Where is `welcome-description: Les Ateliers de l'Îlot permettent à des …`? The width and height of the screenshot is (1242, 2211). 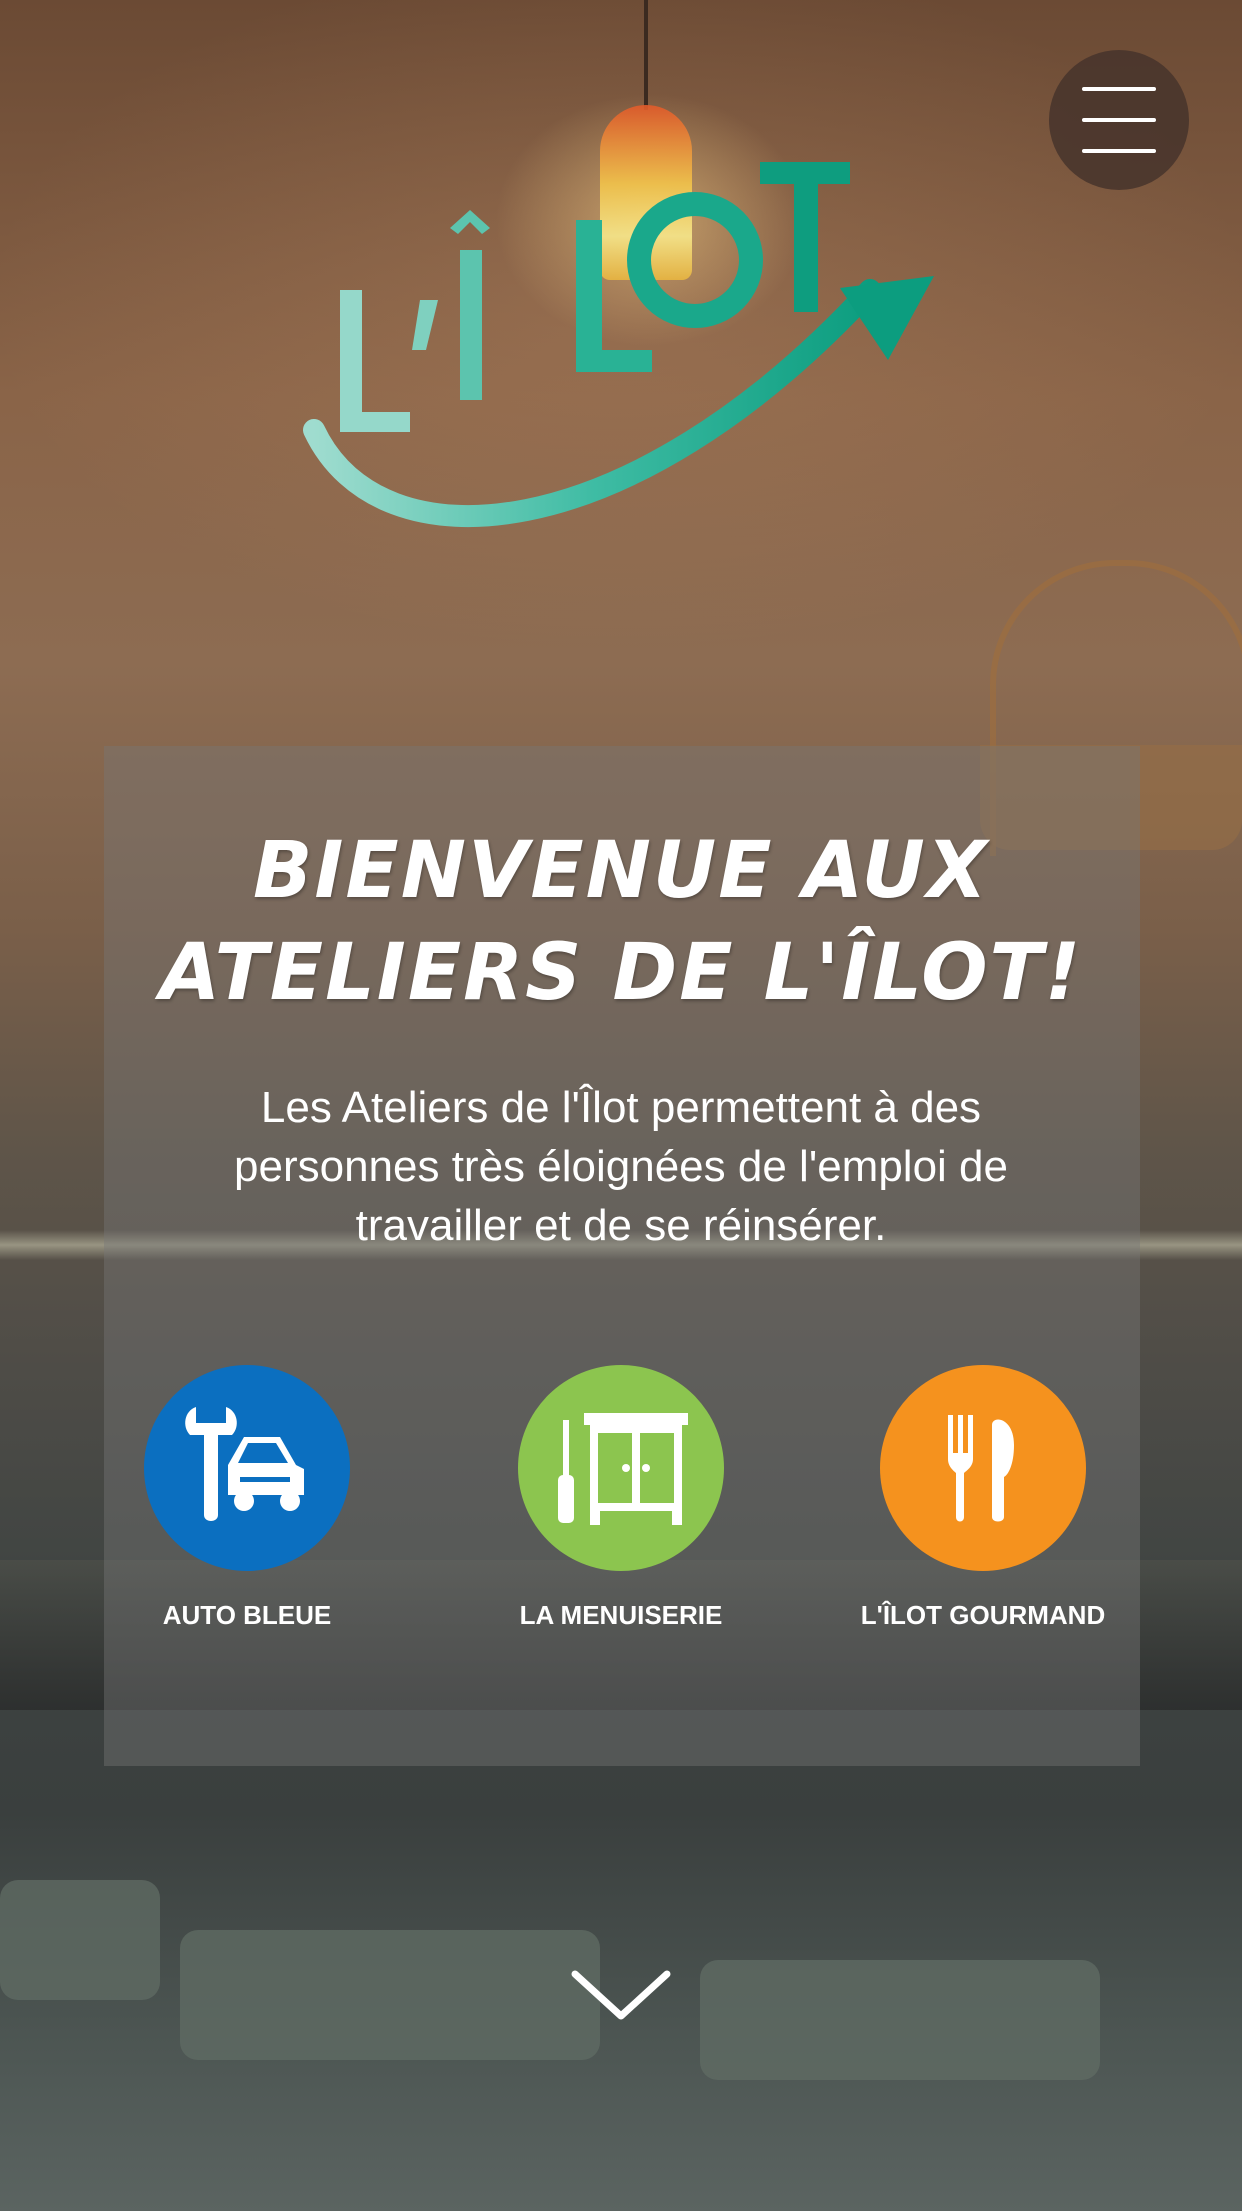
welcome-description: Les Ateliers de l'Îlot permettent à des … is located at coordinates (621, 1166).